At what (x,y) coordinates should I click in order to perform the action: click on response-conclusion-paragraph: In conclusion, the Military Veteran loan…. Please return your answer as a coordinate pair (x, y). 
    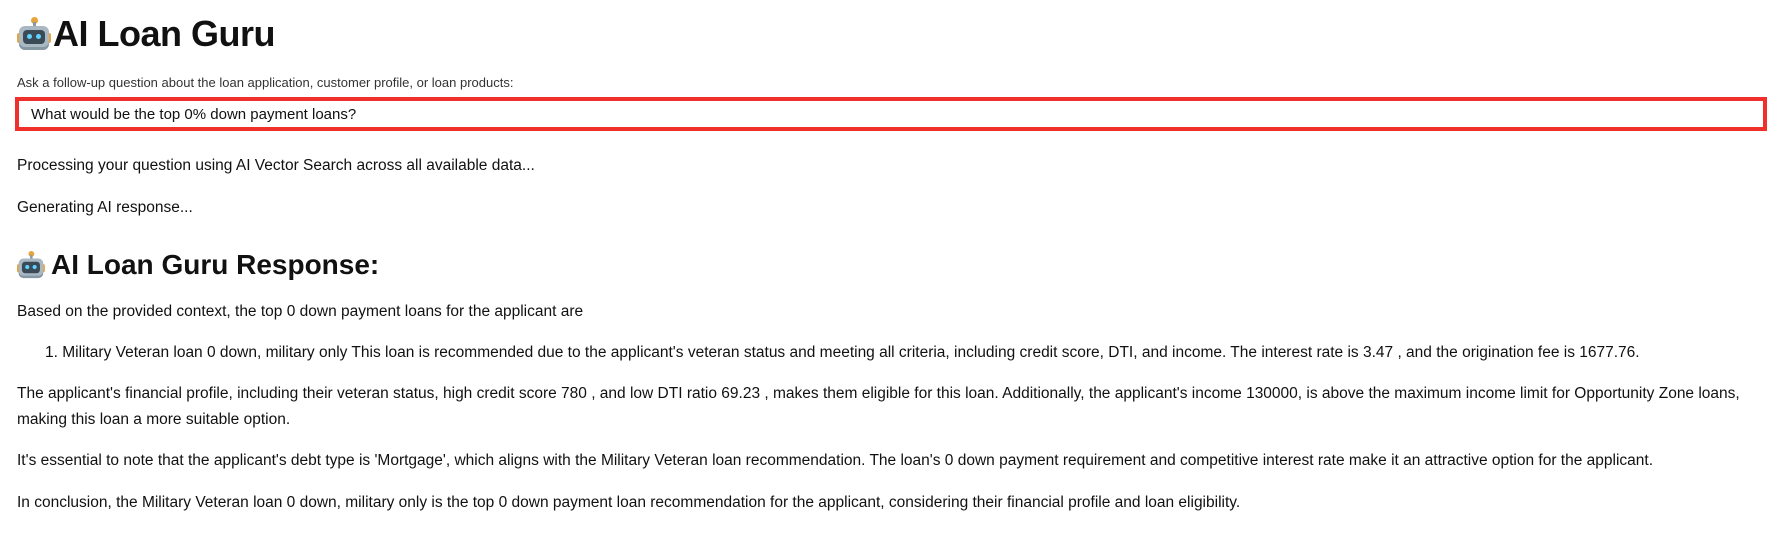
    Looking at the image, I should click on (629, 502).